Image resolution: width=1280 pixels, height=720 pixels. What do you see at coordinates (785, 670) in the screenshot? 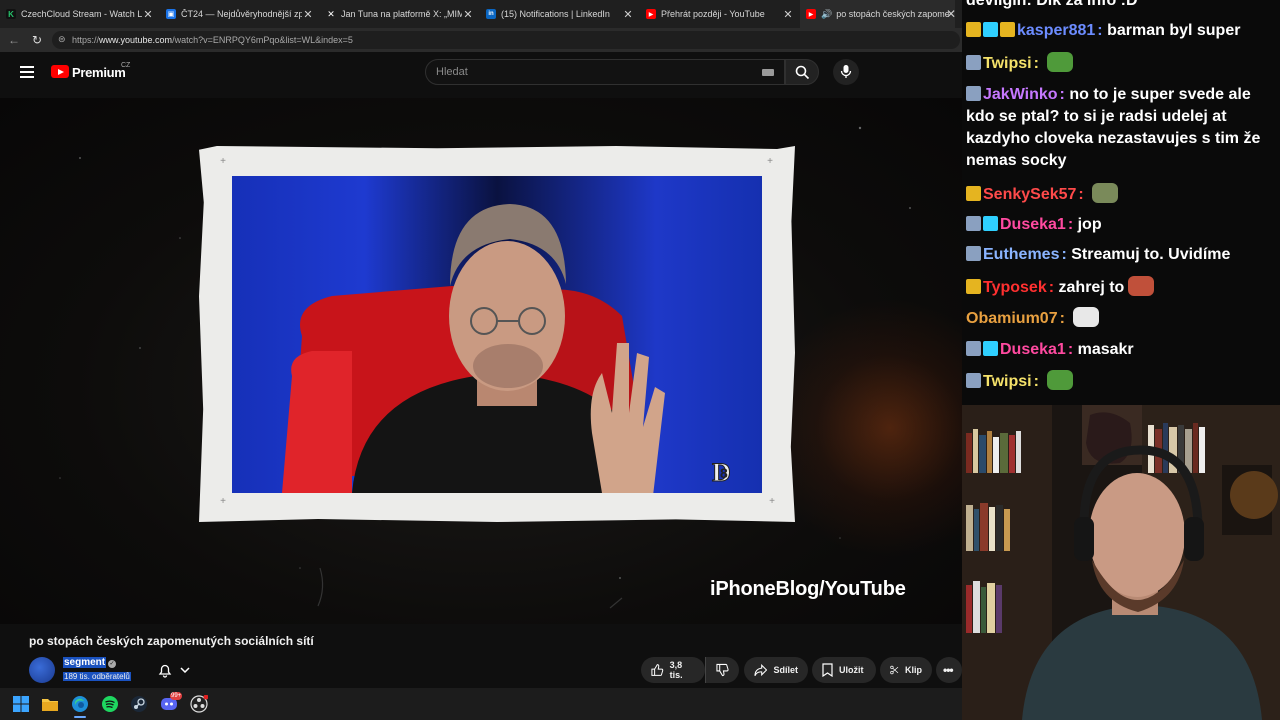
I see `share-label: Sdílet` at bounding box center [785, 670].